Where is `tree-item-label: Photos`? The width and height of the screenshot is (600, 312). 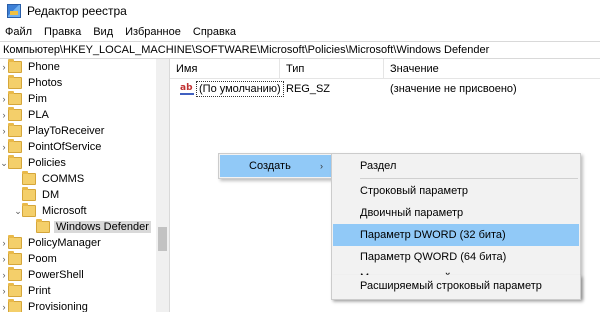
tree-item-label: Photos is located at coordinates (45, 83).